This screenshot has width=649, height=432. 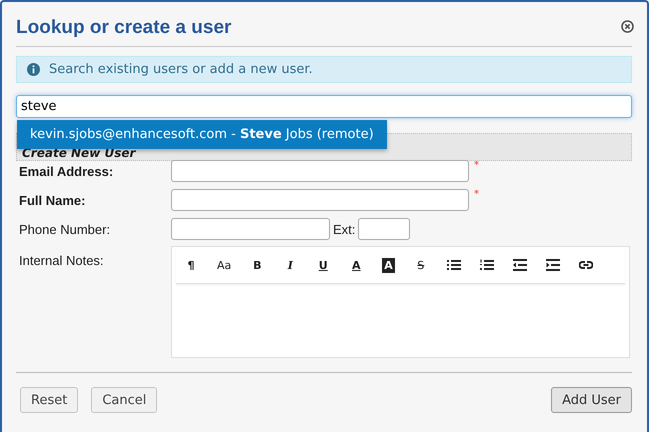 What do you see at coordinates (202, 134) in the screenshot?
I see `suggestion-item: kevin.sjobs@enhancesoft.com - Steve Jobs (remote)` at bounding box center [202, 134].